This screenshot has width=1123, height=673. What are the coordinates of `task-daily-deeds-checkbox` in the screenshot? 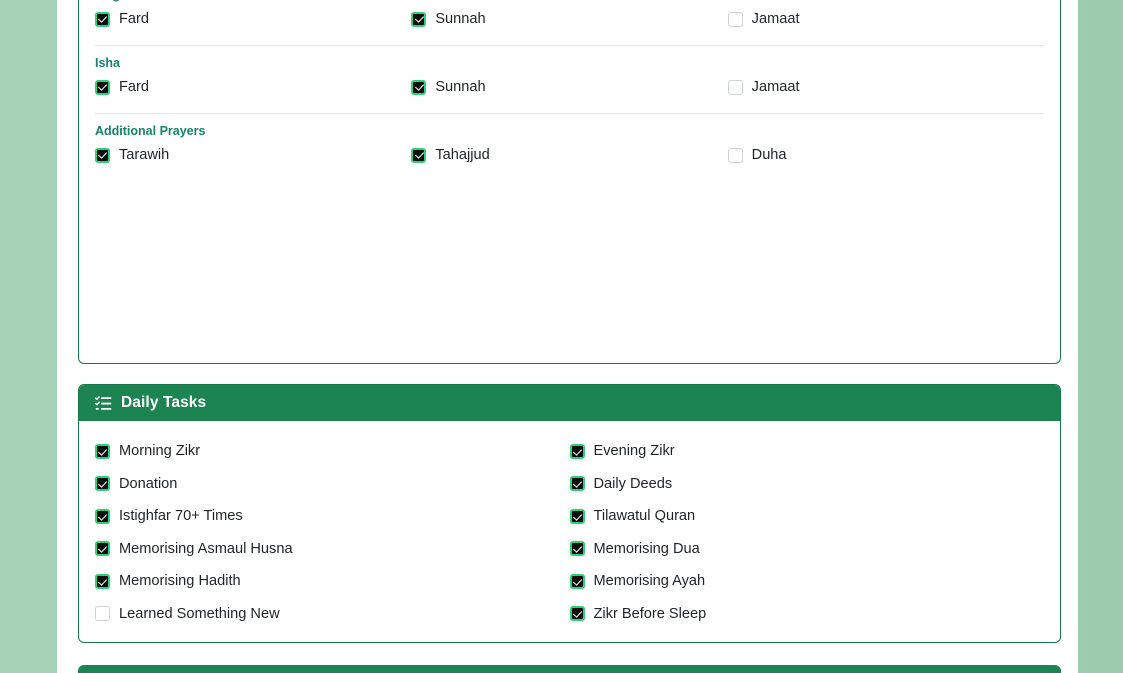 It's located at (577, 484).